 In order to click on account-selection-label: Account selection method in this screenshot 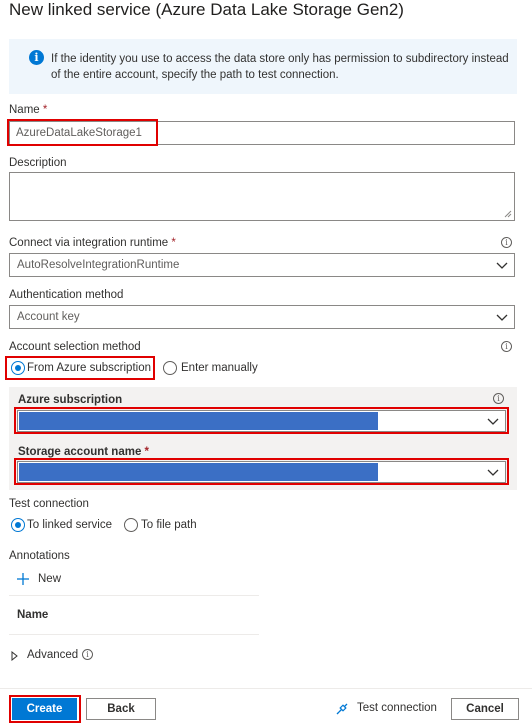, I will do `click(75, 347)`.